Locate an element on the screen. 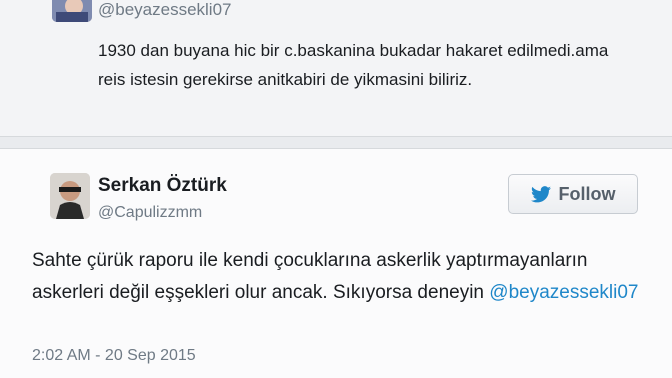  follow-button: Follow is located at coordinates (573, 194).